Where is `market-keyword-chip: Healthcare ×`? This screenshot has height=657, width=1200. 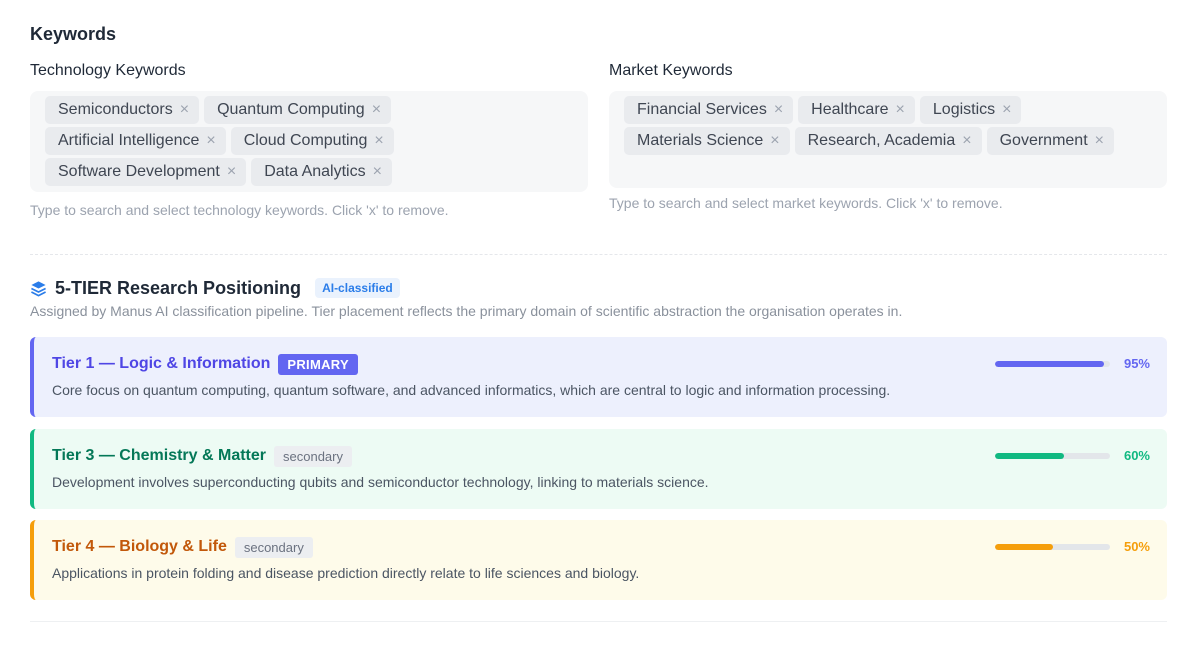
market-keyword-chip: Healthcare × is located at coordinates (856, 110).